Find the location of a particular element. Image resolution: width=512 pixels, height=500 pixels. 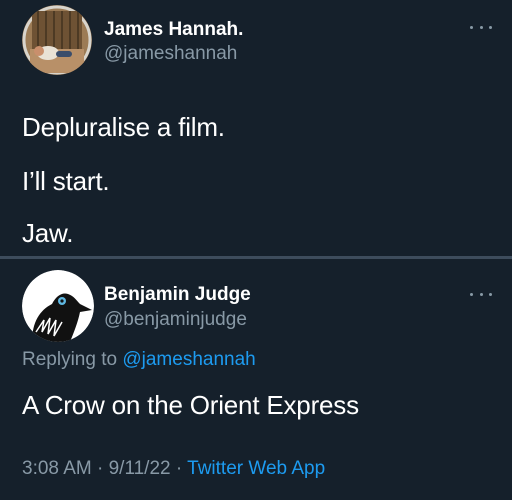

replying-to: Replying to @jameshannah is located at coordinates (139, 360).